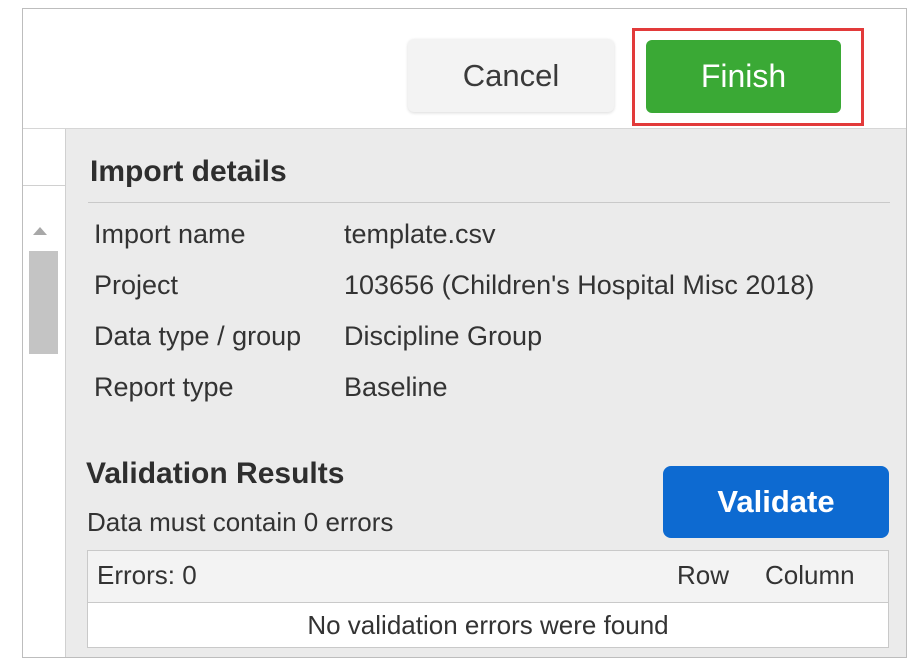 This screenshot has width=909, height=668. What do you see at coordinates (136, 285) in the screenshot?
I see `project-label: Project` at bounding box center [136, 285].